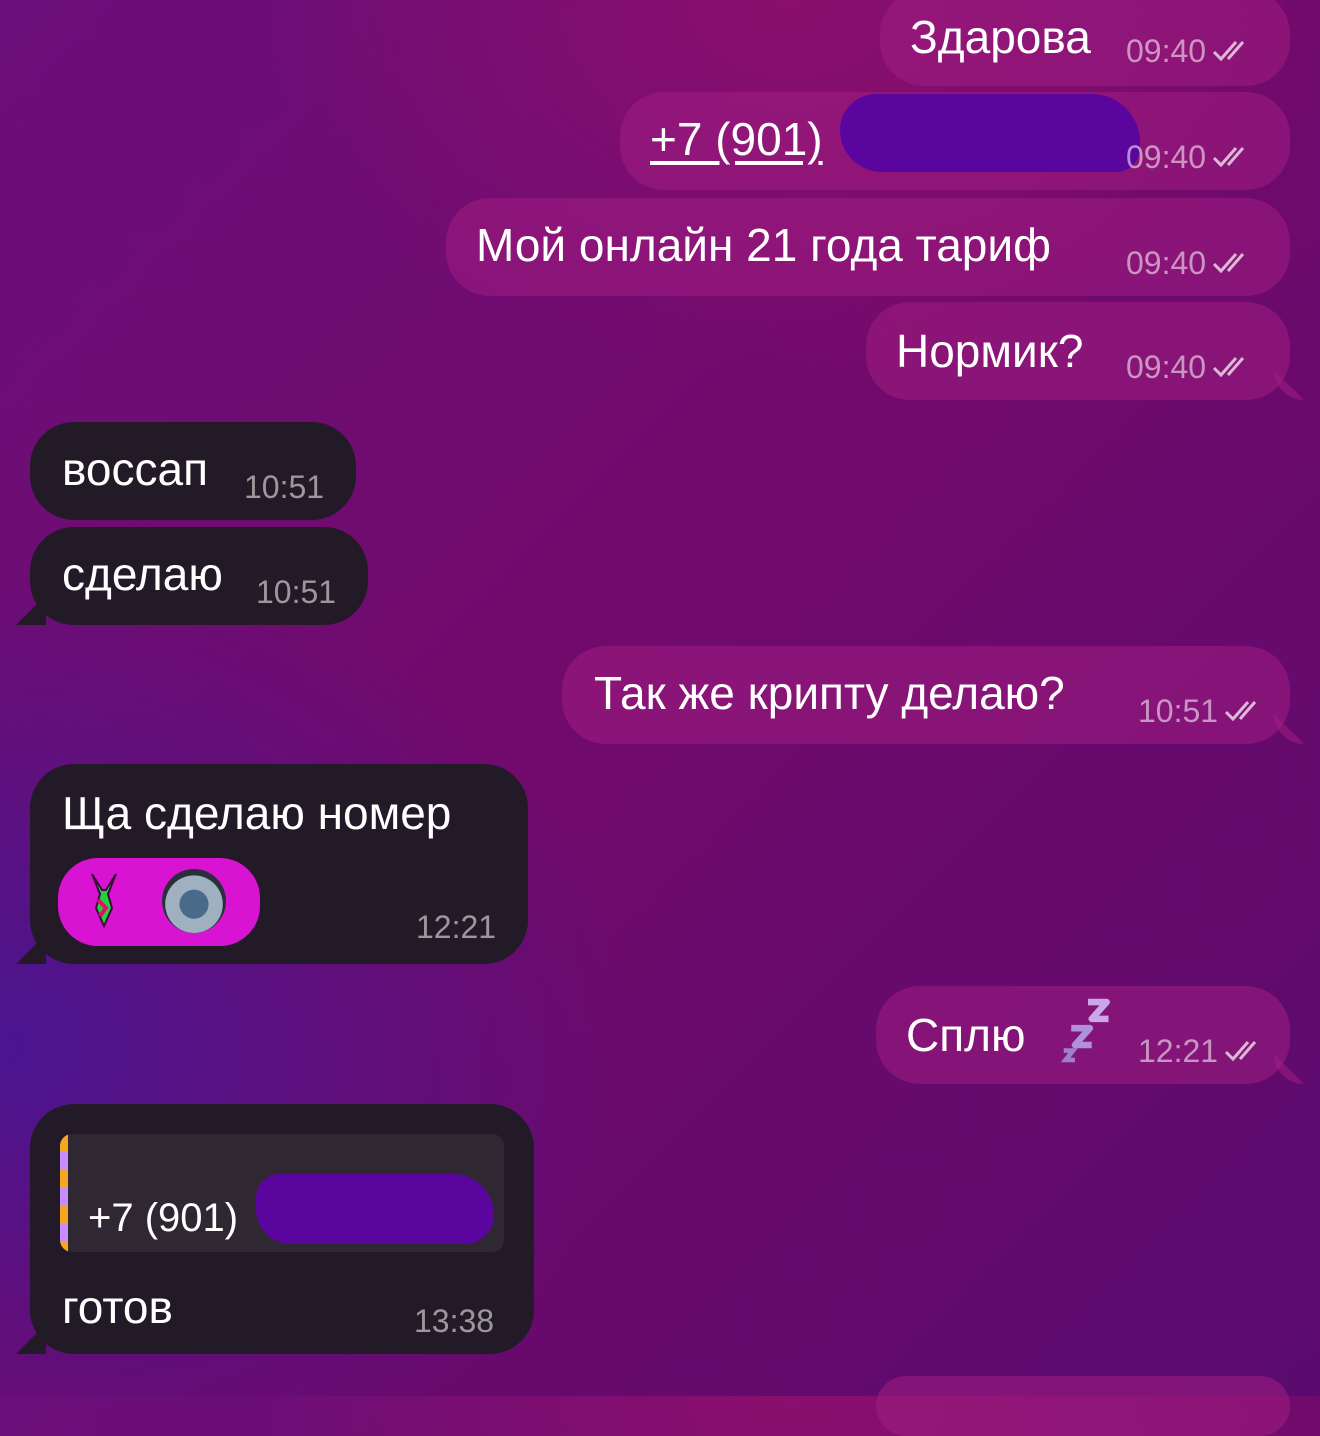 This screenshot has height=1436, width=1320. Describe the element at coordinates (1000, 37) in the screenshot. I see `message-text: Здарова` at that location.